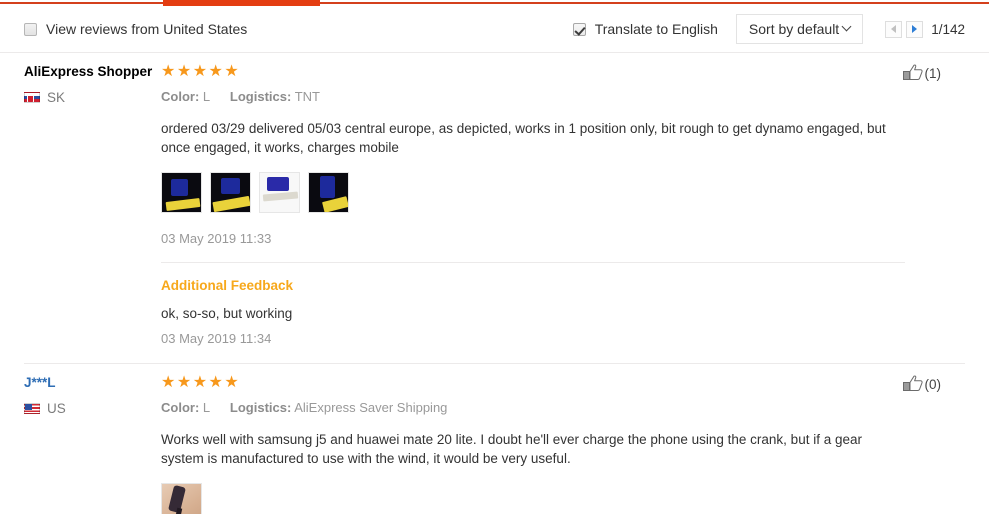  What do you see at coordinates (88, 71) in the screenshot?
I see `reviewer-name: AliExpress Shopper` at bounding box center [88, 71].